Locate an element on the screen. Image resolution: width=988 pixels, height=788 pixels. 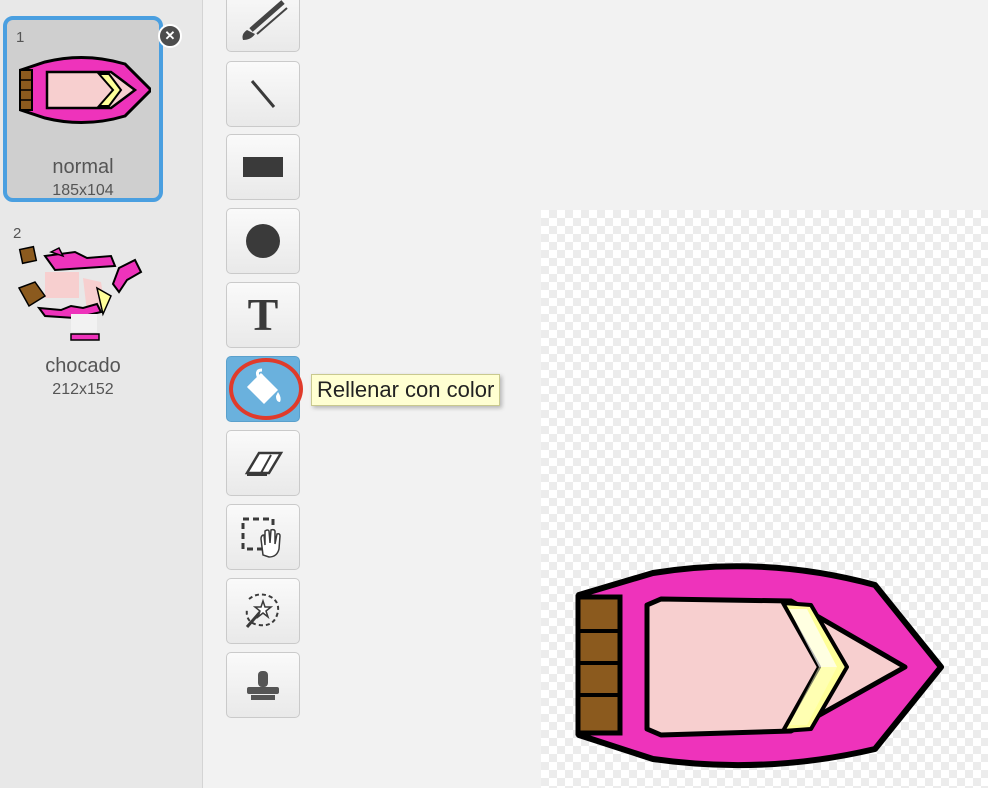
costume-thumbnail-normal is located at coordinates (85, 90).